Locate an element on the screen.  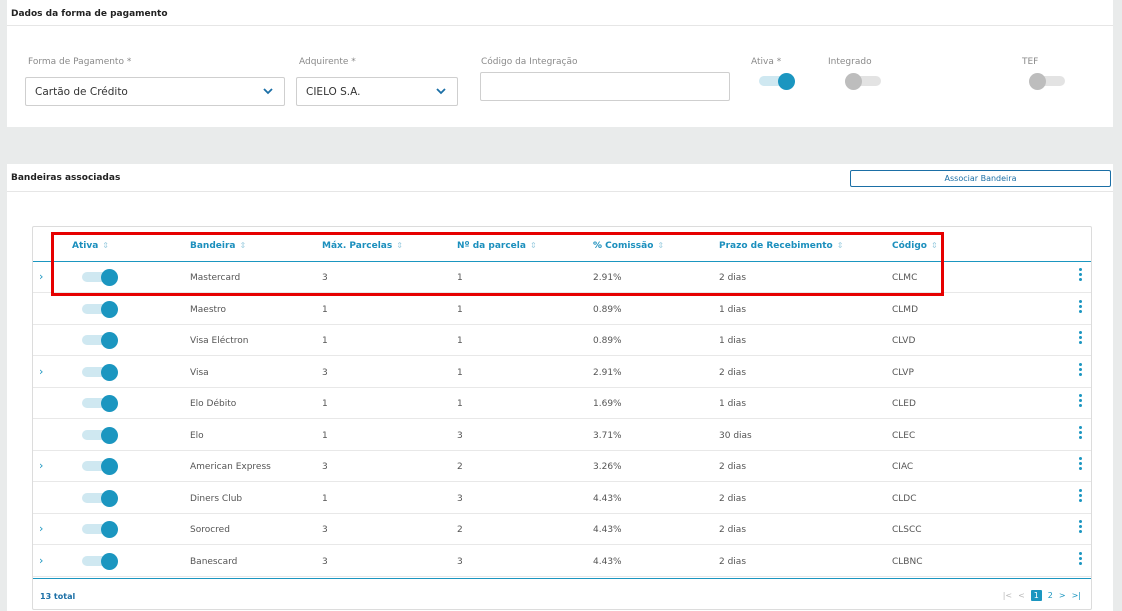
cell-num-parcela: 2 is located at coordinates (460, 467).